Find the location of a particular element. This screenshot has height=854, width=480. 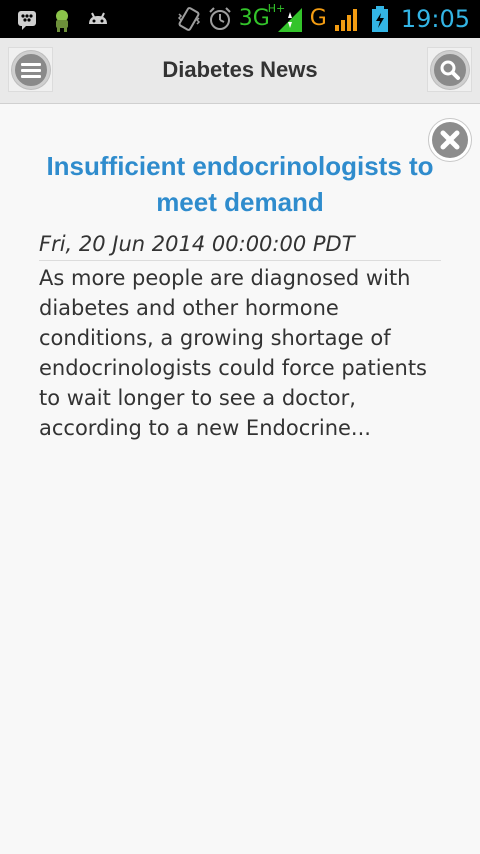

menu-button is located at coordinates (30, 69).